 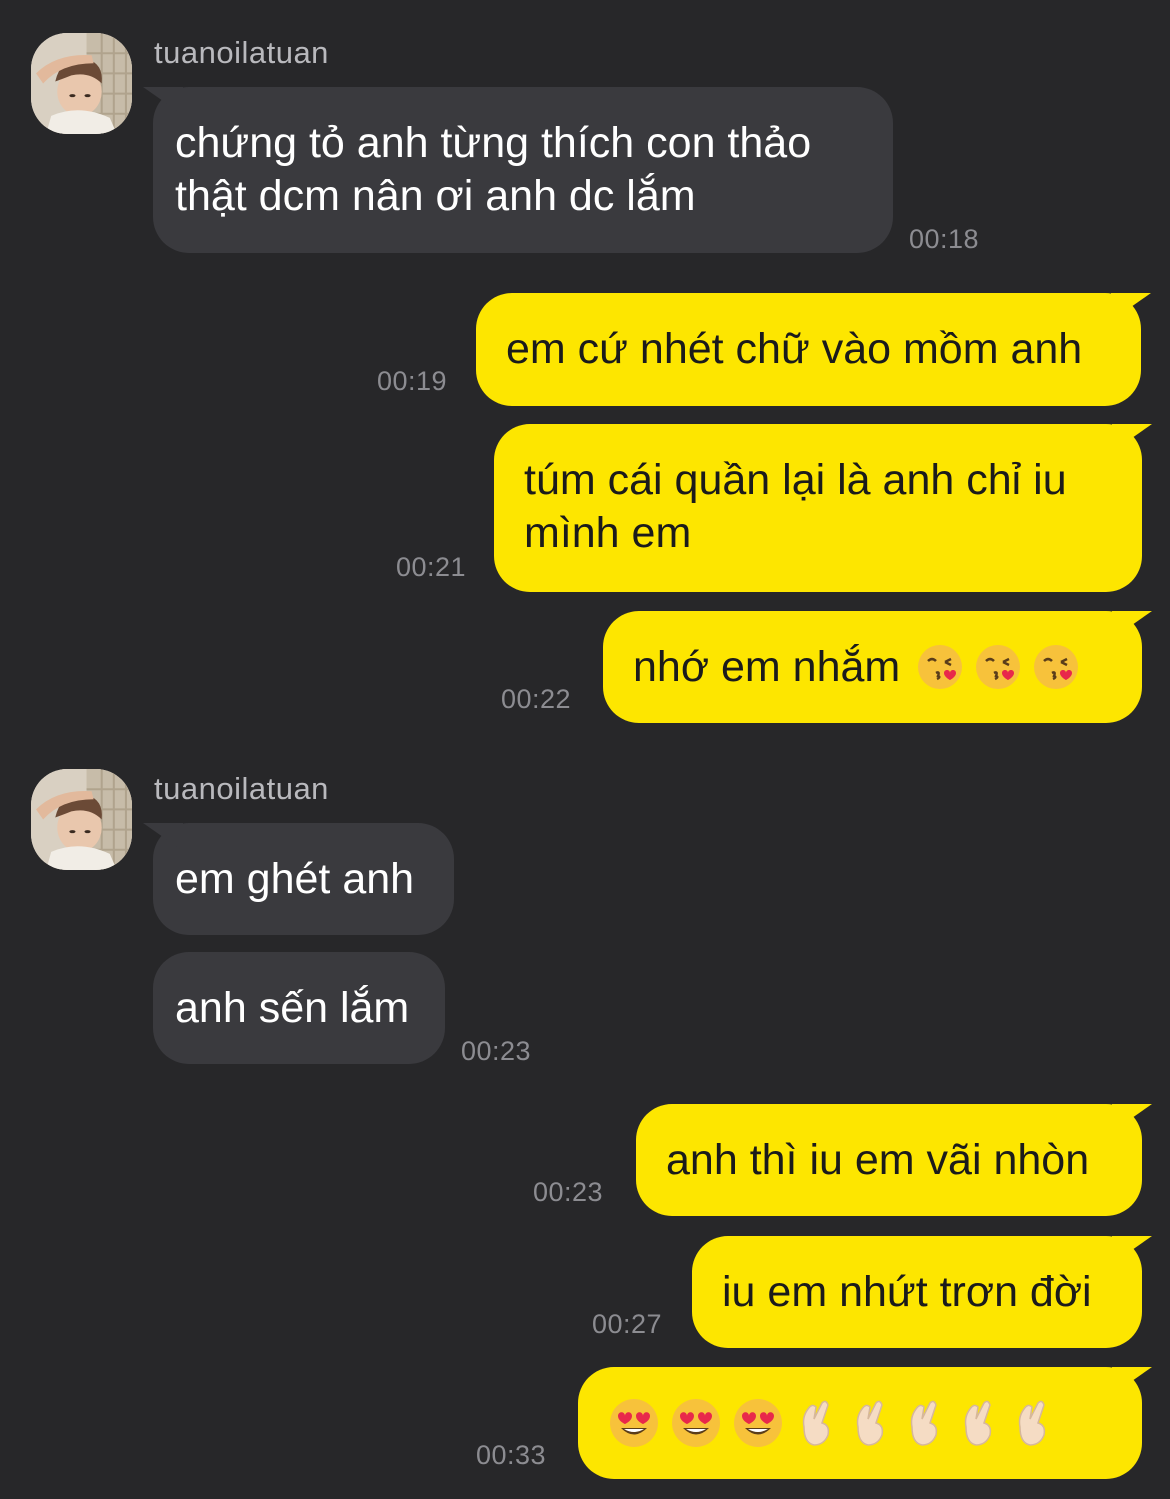 I want to click on incoming-message-bubble: em ghét anh, so click(x=303, y=879).